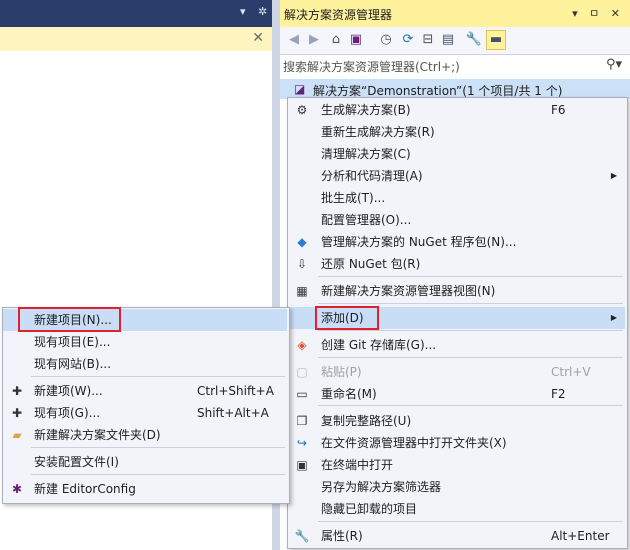 The image size is (630, 550). What do you see at coordinates (596, 13) in the screenshot?
I see `pin-icon: ㅁ` at bounding box center [596, 13].